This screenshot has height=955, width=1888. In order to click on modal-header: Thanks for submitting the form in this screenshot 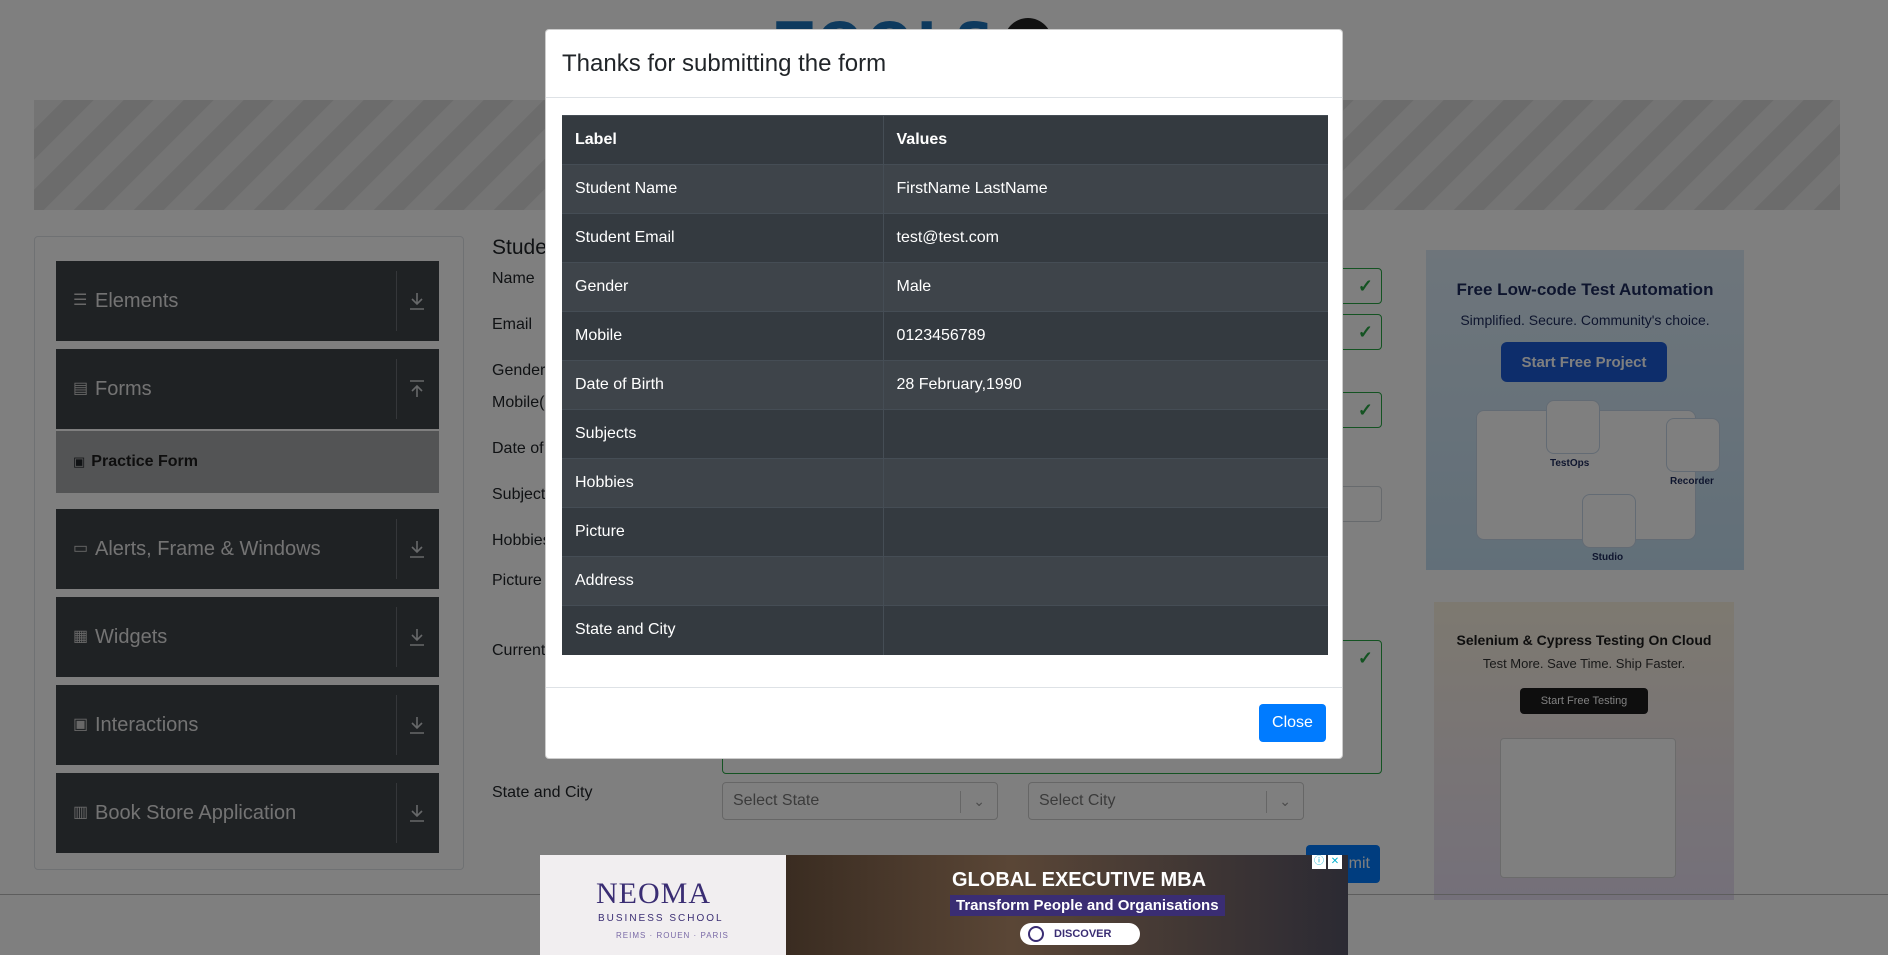, I will do `click(944, 64)`.